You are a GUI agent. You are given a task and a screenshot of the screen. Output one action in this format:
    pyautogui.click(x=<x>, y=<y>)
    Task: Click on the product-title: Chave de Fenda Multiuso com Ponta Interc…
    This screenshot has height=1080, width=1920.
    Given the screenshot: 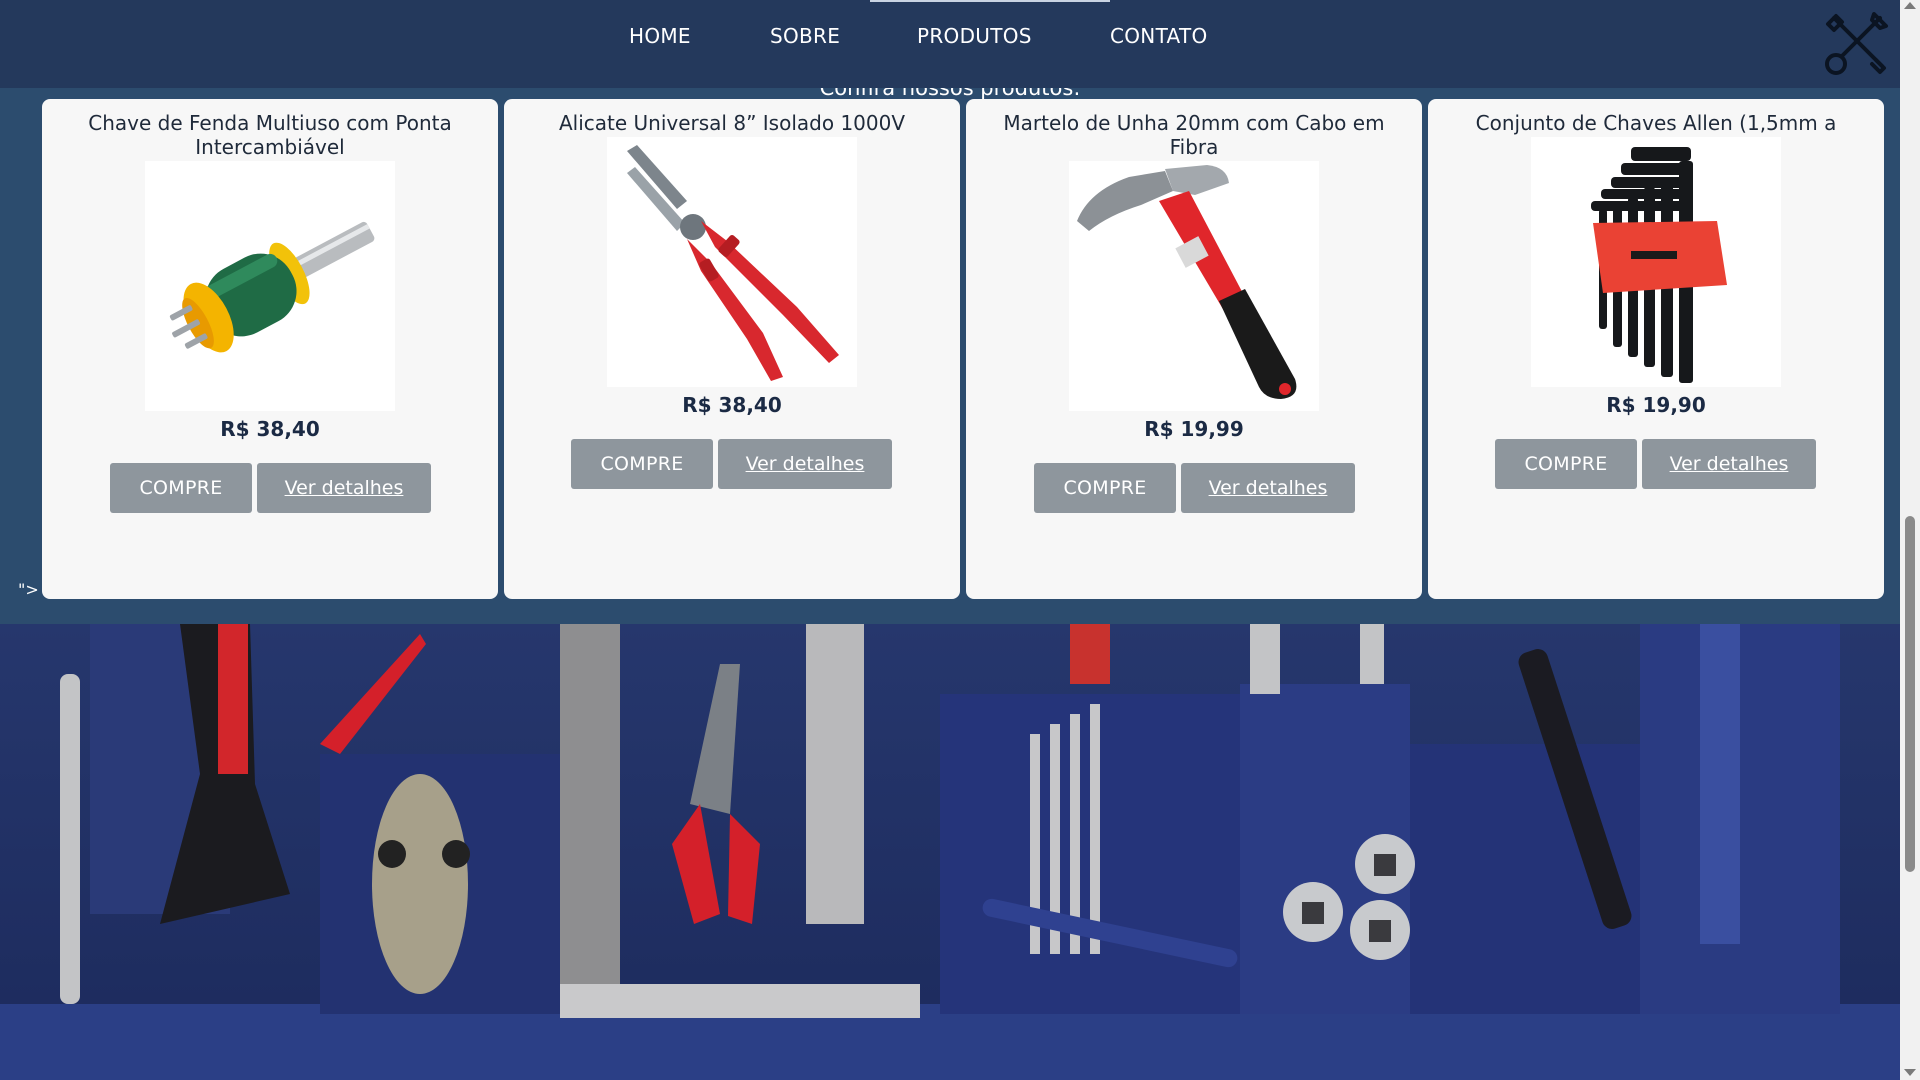 What is the action you would take?
    pyautogui.click(x=270, y=135)
    